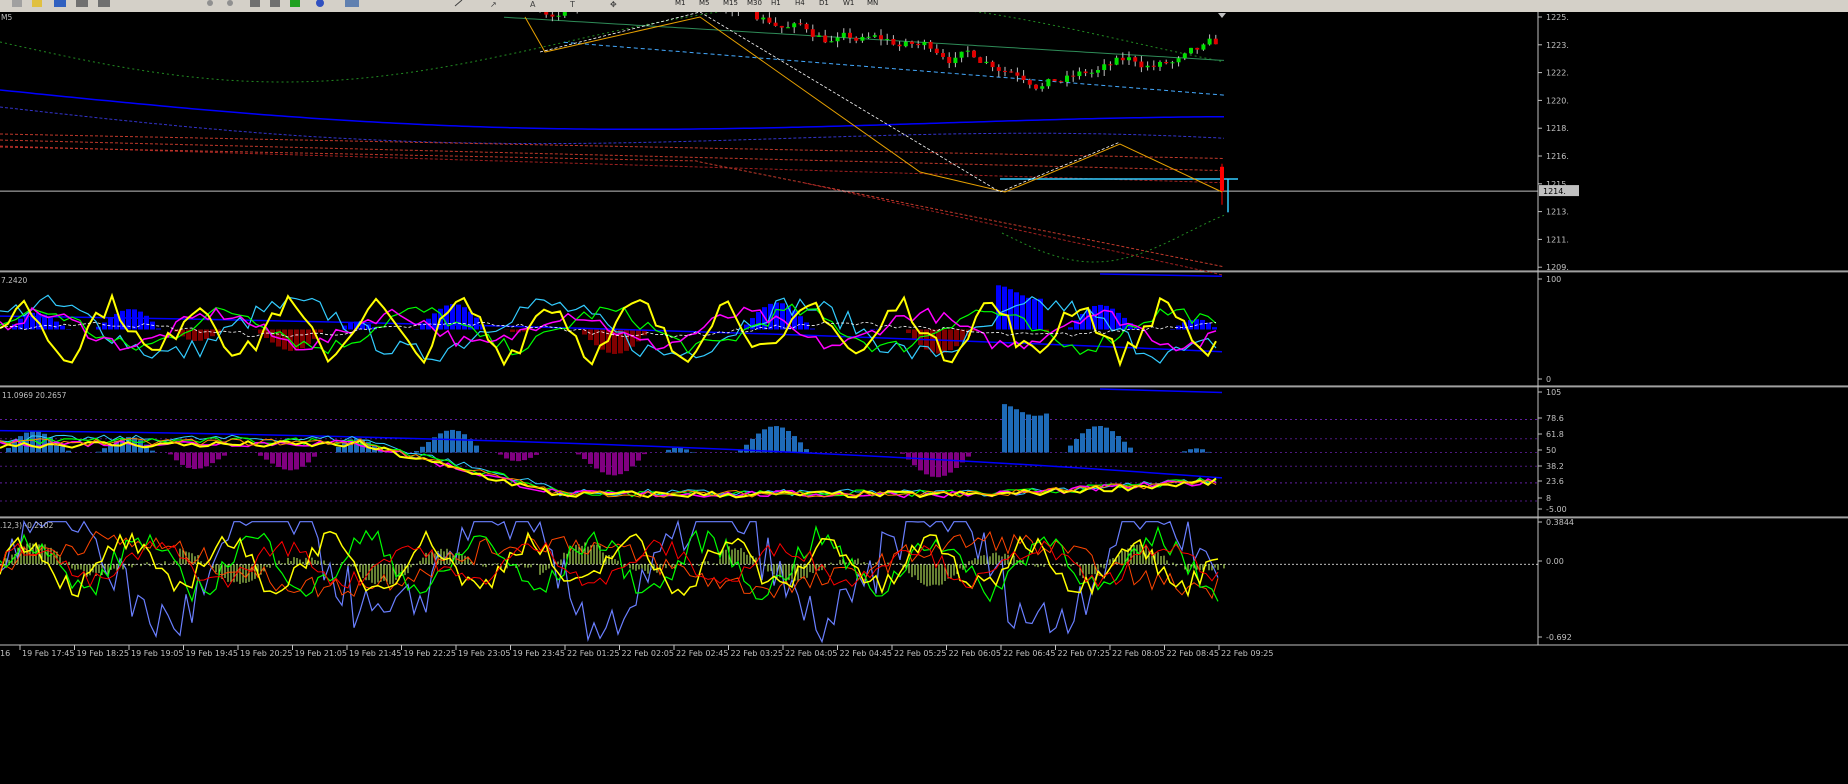 This screenshot has height=784, width=1848. I want to click on pane-header-main: M5, so click(6, 17).